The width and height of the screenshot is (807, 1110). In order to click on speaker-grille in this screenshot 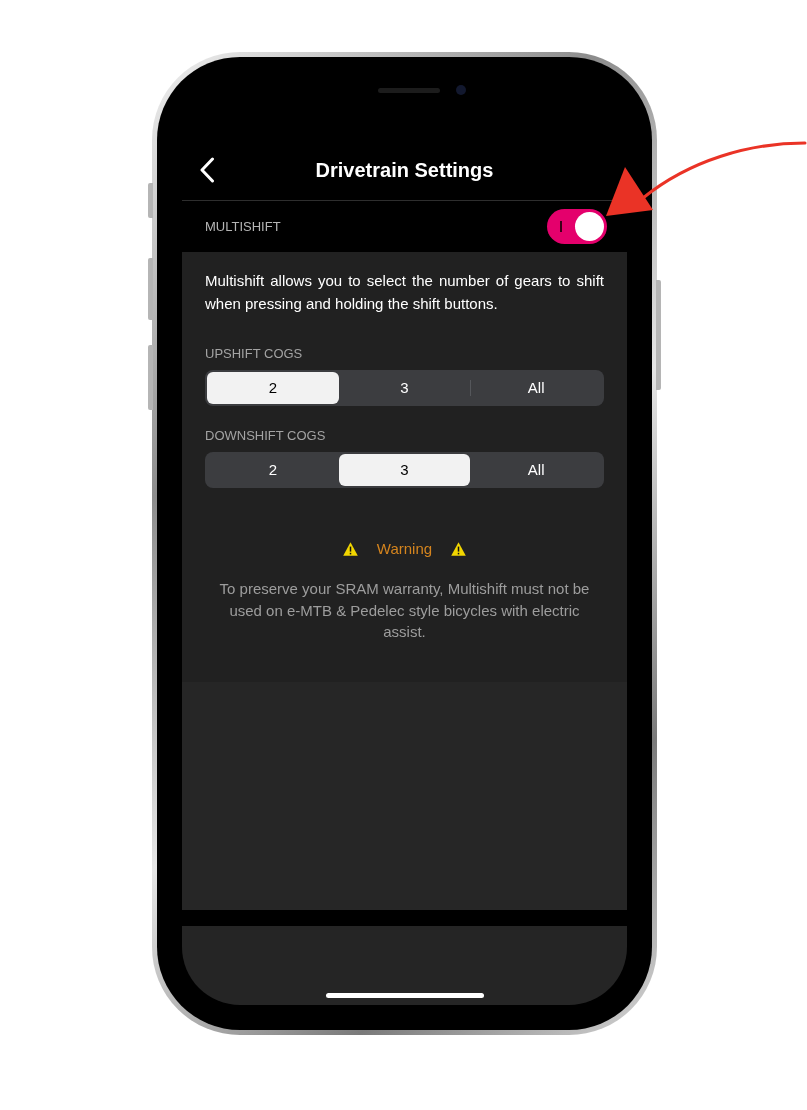, I will do `click(408, 90)`.